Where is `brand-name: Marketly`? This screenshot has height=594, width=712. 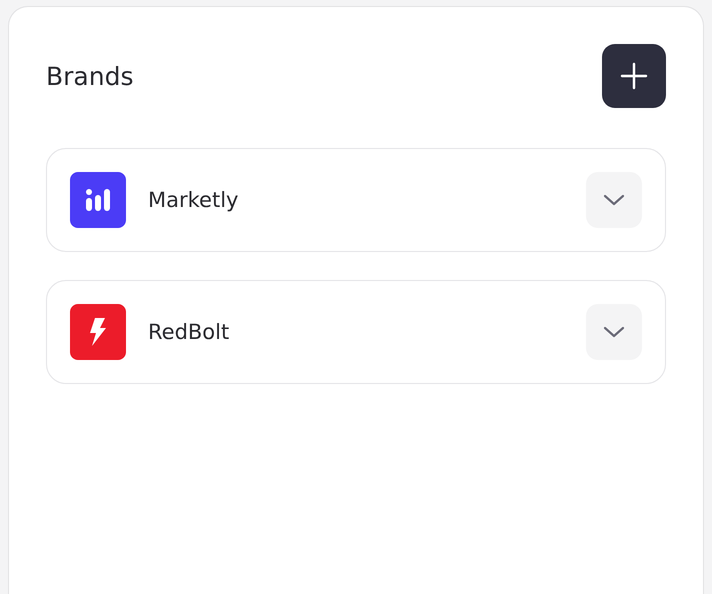
brand-name: Marketly is located at coordinates (194, 200).